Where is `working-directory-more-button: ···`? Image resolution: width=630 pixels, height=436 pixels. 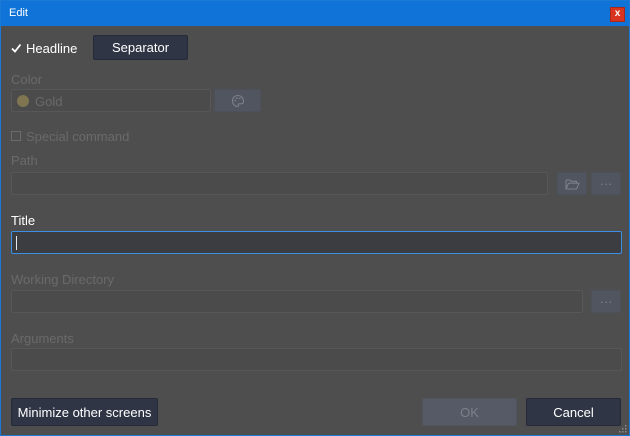
working-directory-more-button: ··· is located at coordinates (606, 301).